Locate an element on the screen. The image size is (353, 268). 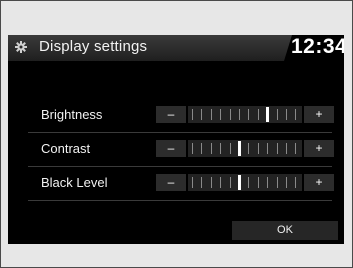
contrast-stepper: – + is located at coordinates (245, 148).